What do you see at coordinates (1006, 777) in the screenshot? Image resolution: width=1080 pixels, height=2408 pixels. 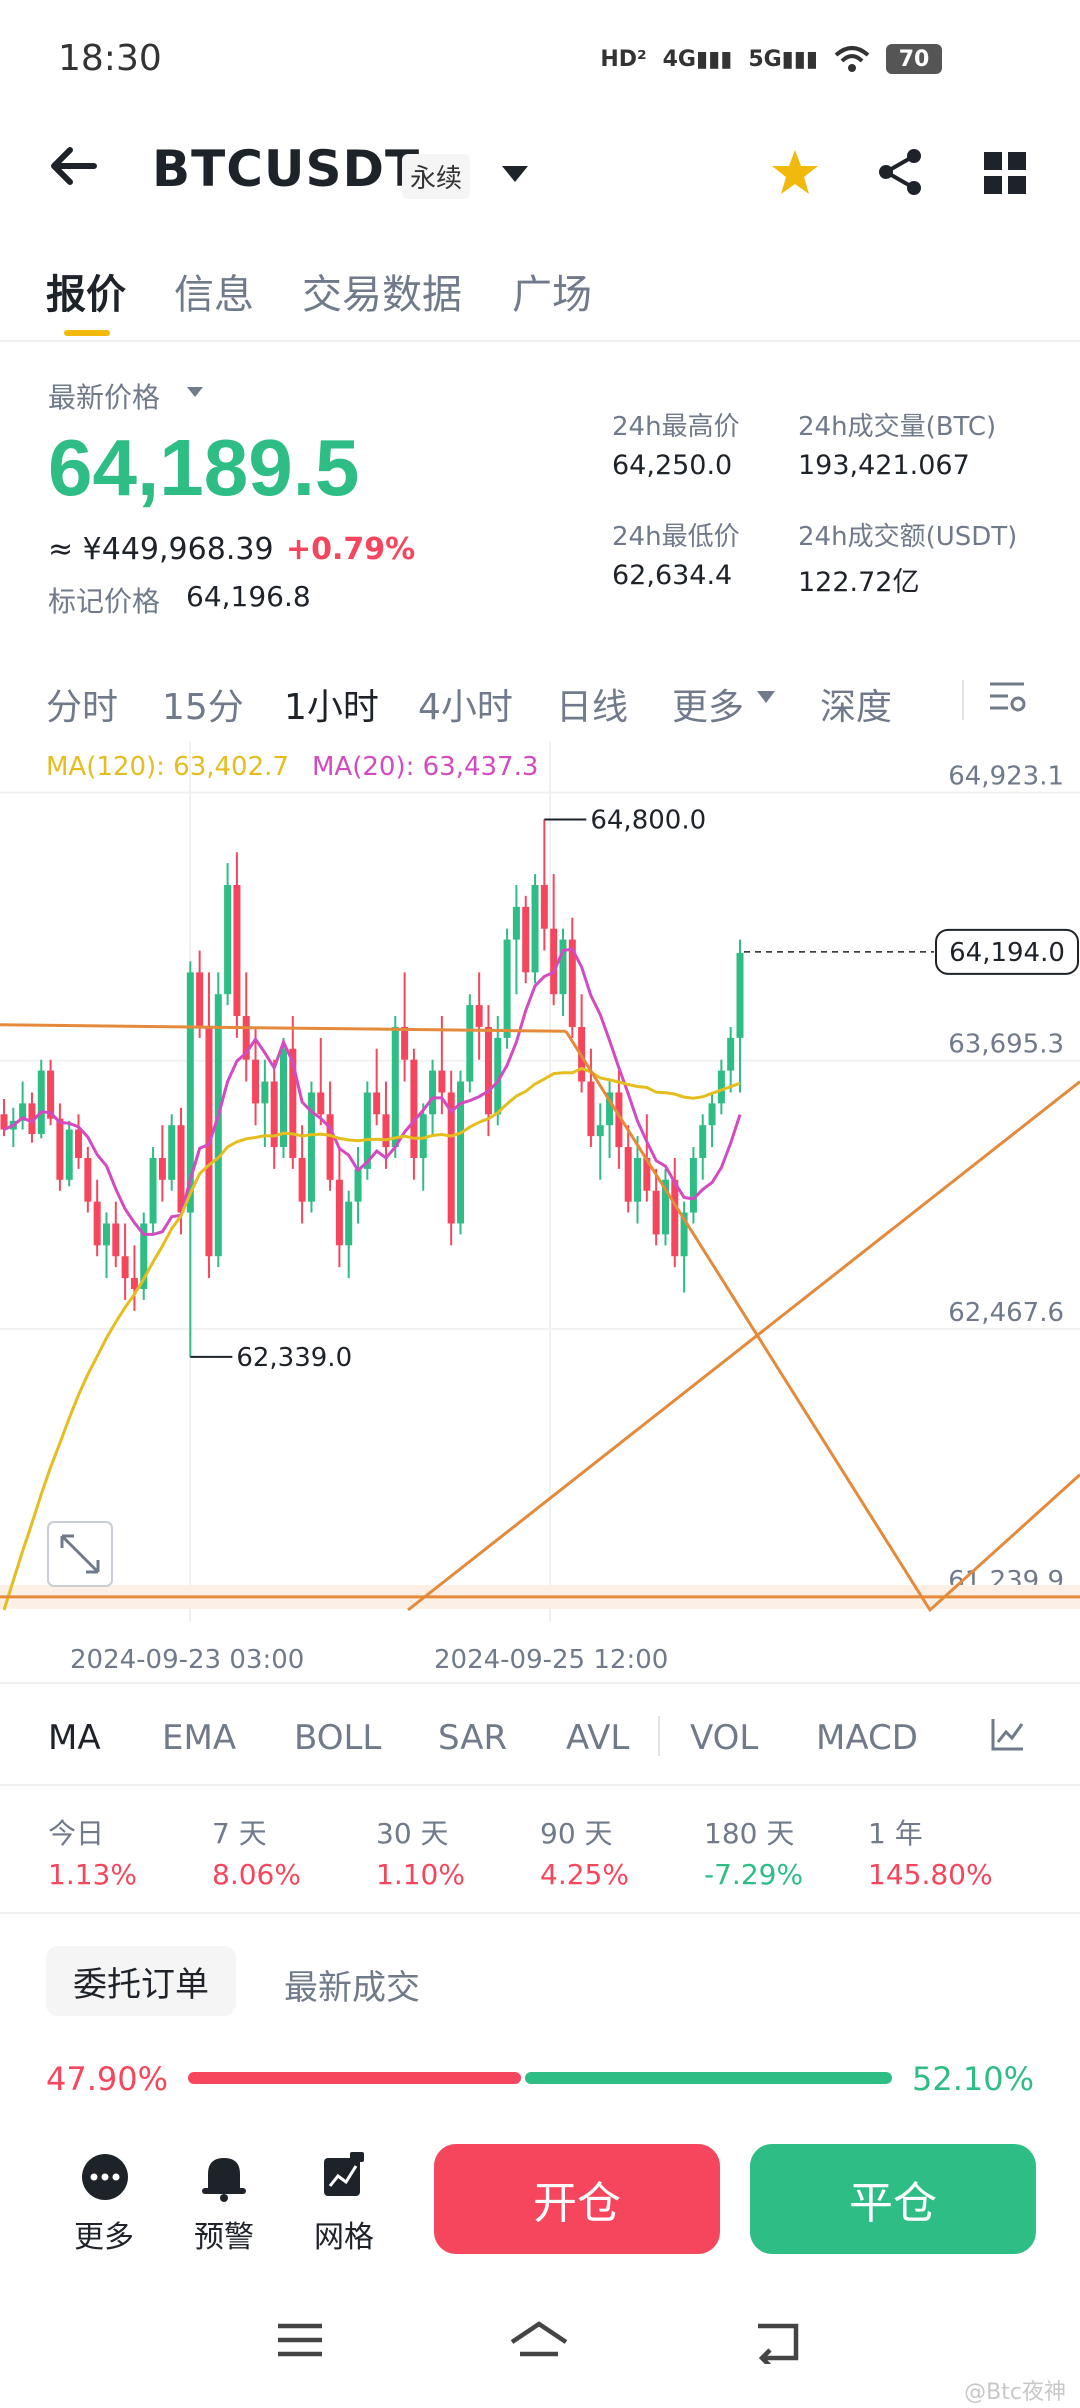 I see `y-axis-label: 64,923.1` at bounding box center [1006, 777].